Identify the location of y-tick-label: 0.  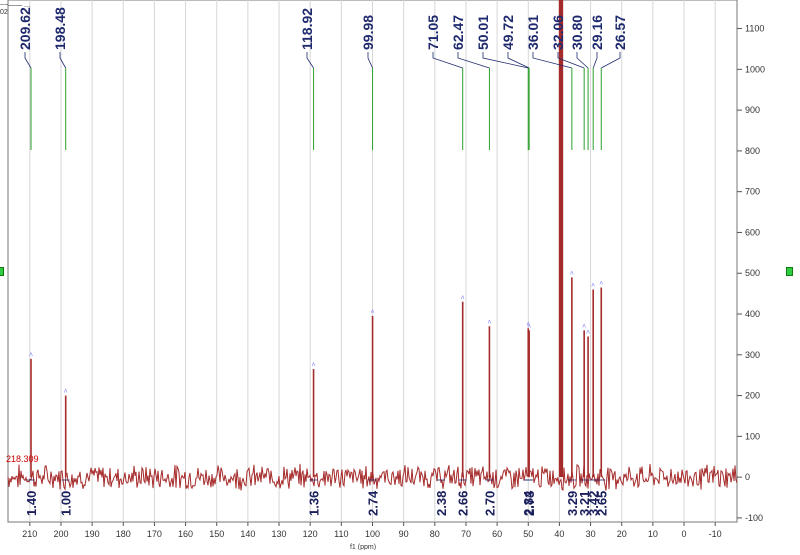
(747, 477).